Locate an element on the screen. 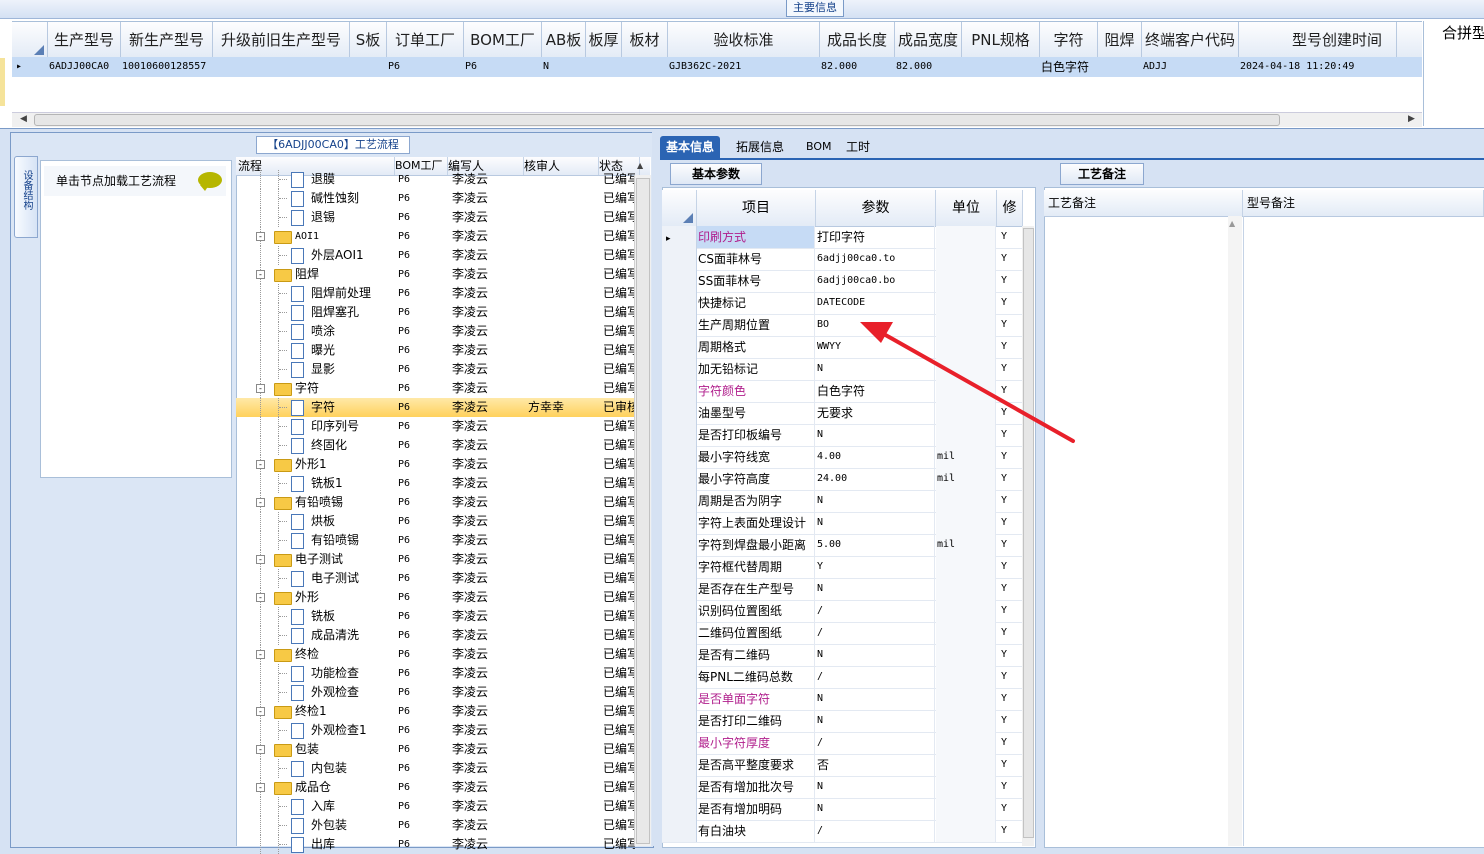 The height and width of the screenshot is (854, 1484). param-value: 24.00 is located at coordinates (875, 479).